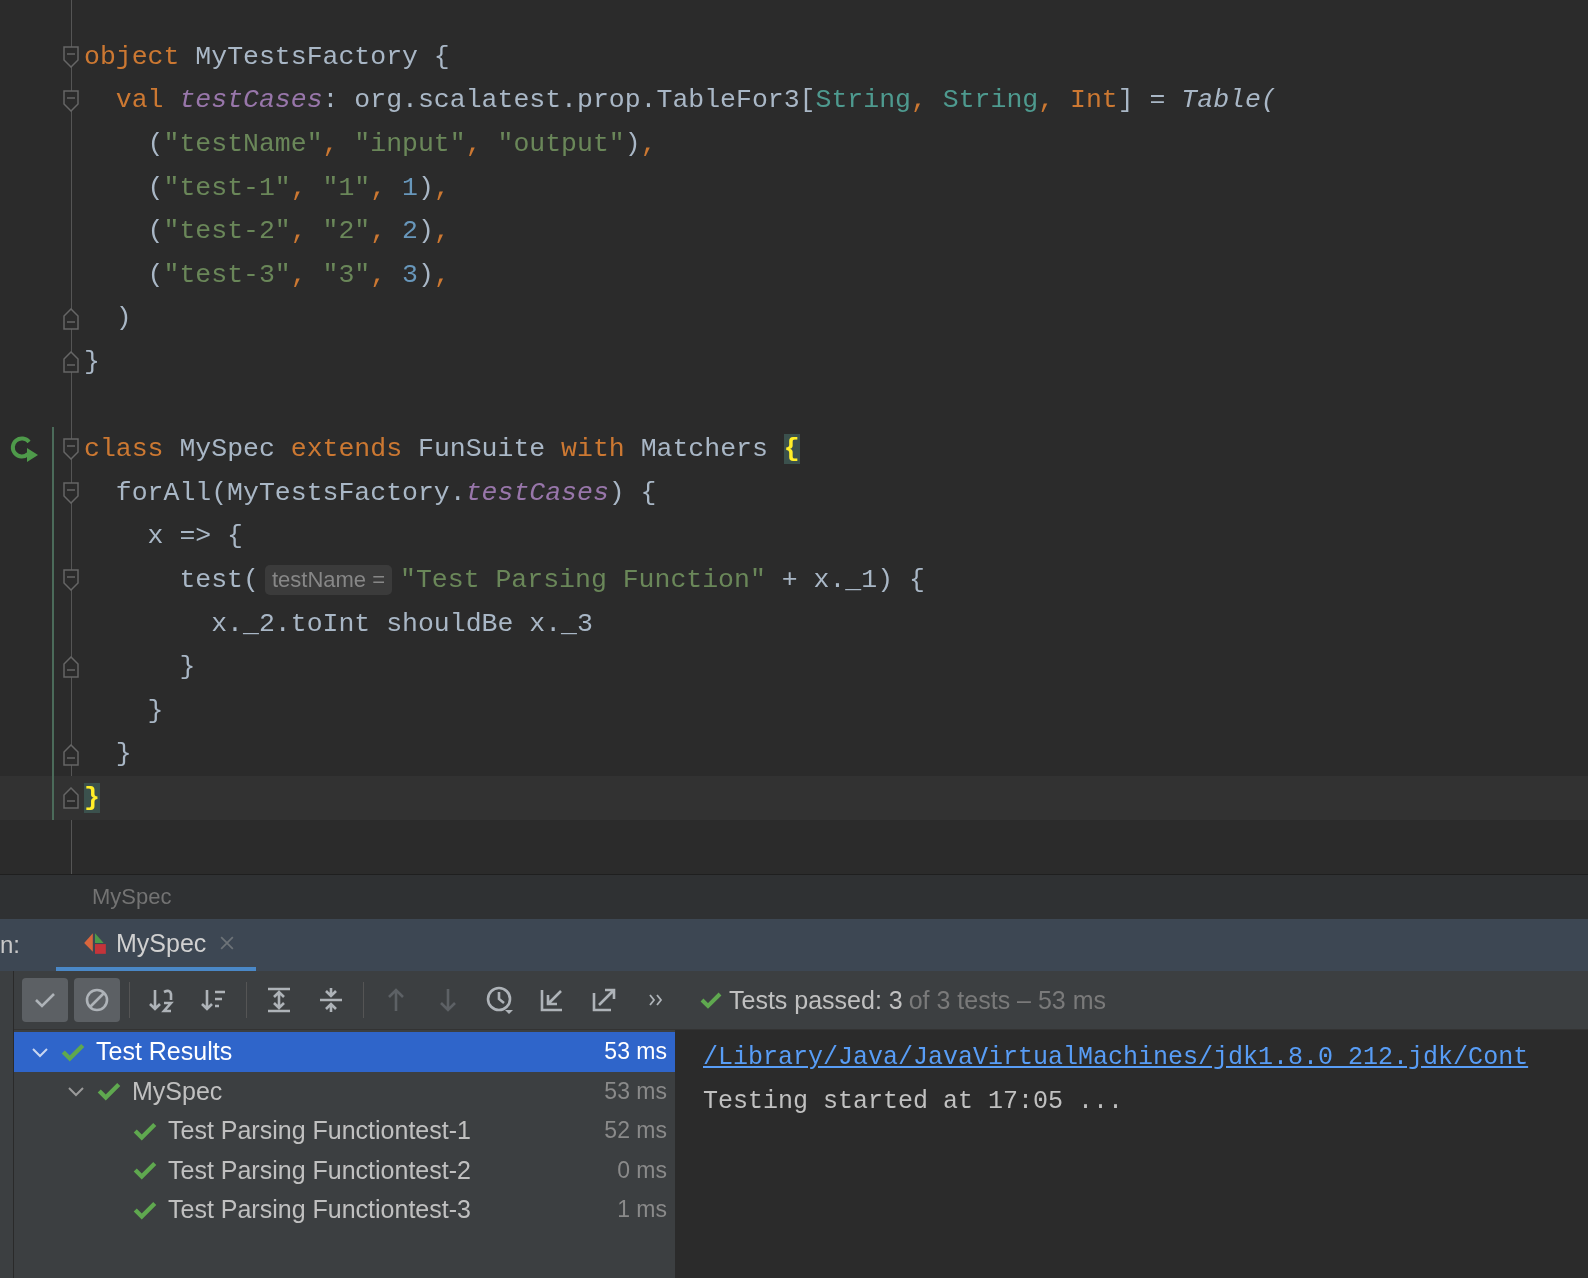 The height and width of the screenshot is (1278, 1588). I want to click on test-name: Test Parsing Functiontest-1, so click(320, 1131).